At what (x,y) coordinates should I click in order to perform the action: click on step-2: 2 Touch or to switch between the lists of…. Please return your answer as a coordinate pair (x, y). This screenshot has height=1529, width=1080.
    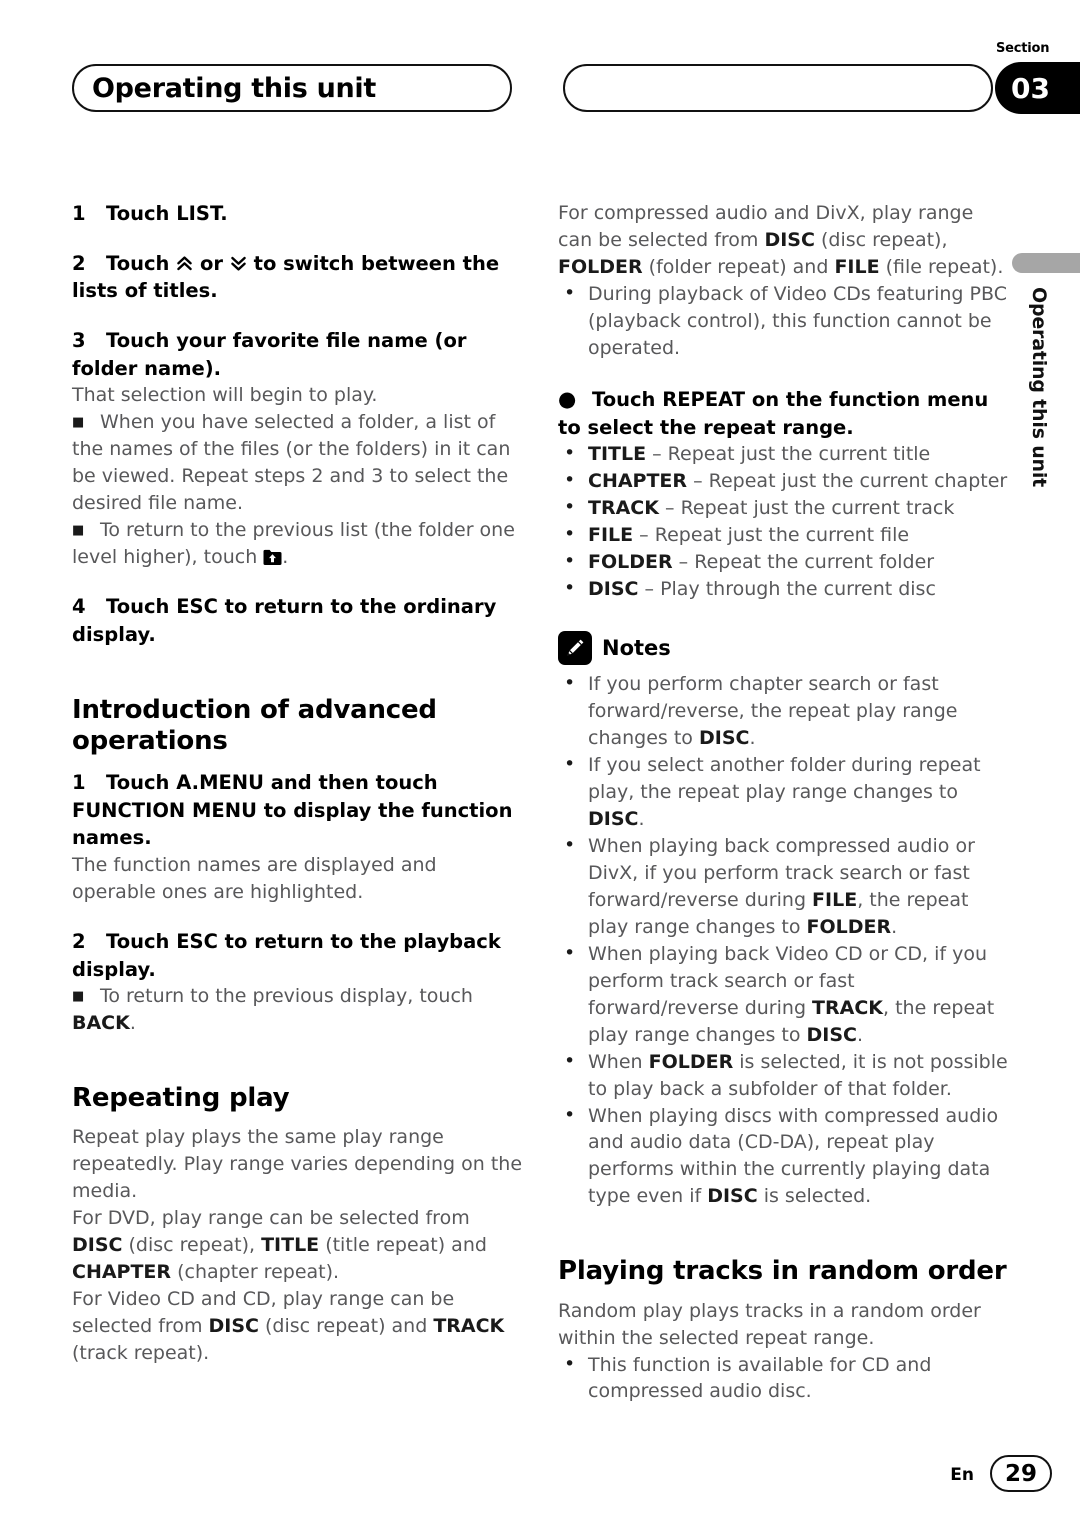
    Looking at the image, I should click on (298, 277).